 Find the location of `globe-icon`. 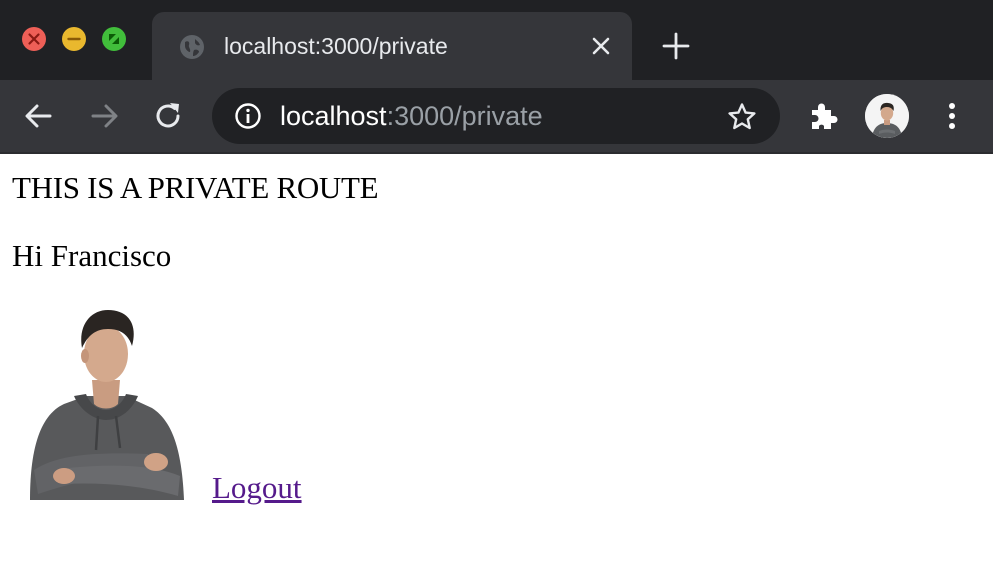

globe-icon is located at coordinates (192, 47).